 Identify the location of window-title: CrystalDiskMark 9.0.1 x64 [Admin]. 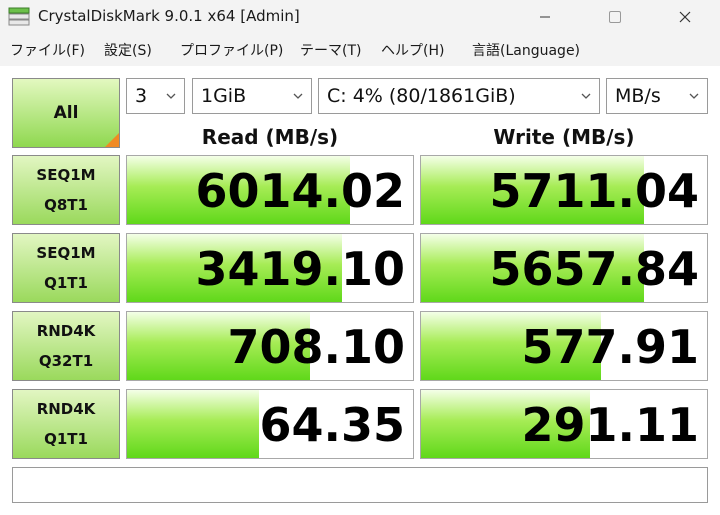
(169, 16).